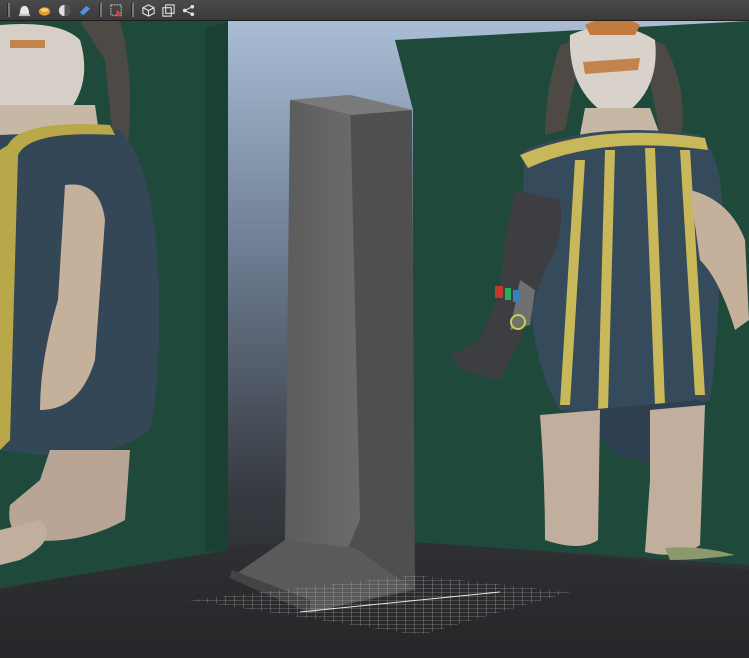 The height and width of the screenshot is (658, 749). I want to click on camera-cube-icon, so click(148, 10).